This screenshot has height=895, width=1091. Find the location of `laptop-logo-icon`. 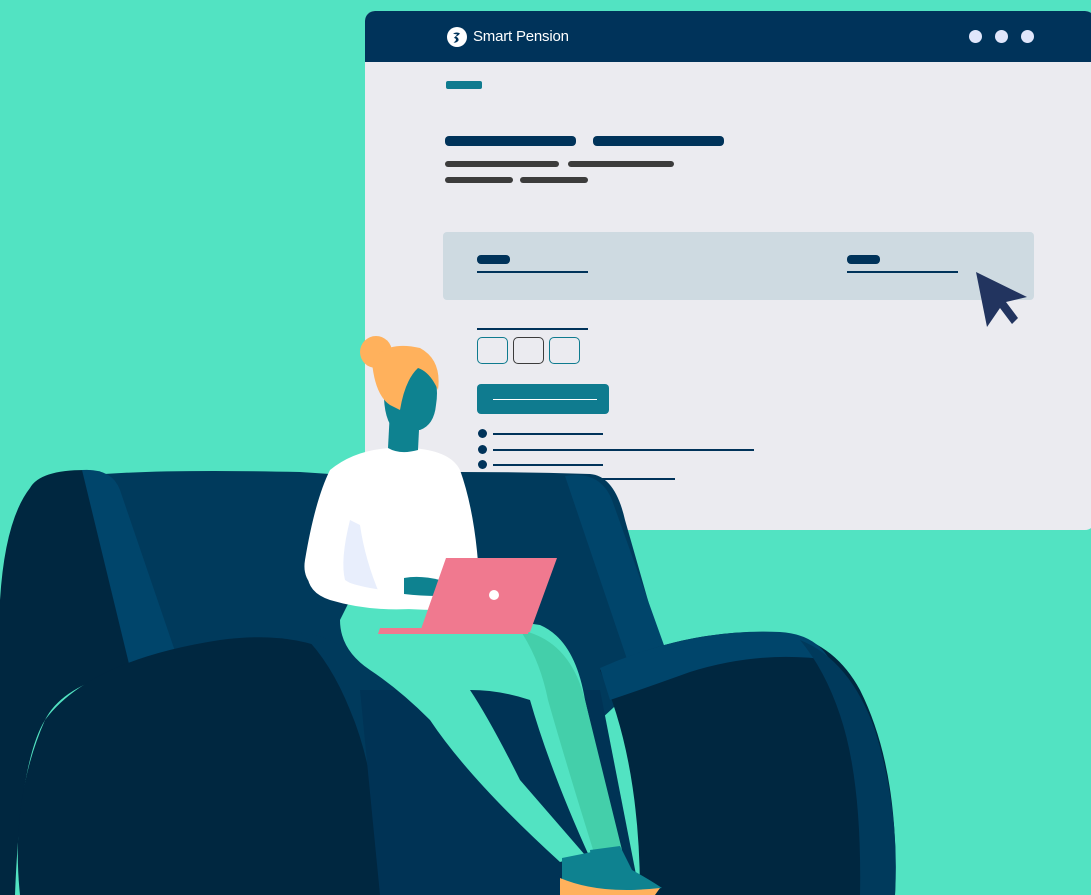

laptop-logo-icon is located at coordinates (494, 595).